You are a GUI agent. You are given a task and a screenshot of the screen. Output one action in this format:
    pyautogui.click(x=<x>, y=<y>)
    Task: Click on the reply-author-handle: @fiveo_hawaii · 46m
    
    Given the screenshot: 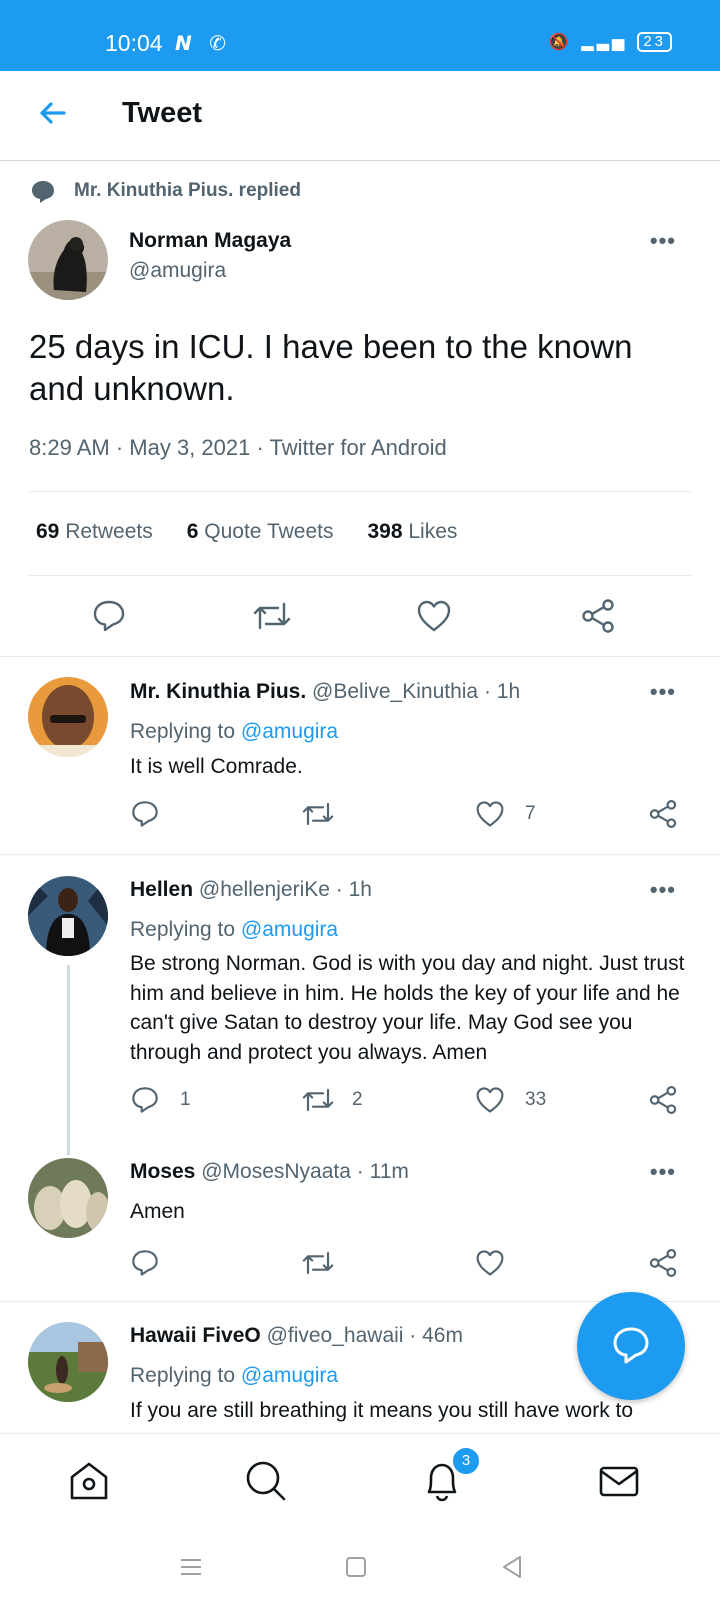 What is the action you would take?
    pyautogui.click(x=364, y=1335)
    